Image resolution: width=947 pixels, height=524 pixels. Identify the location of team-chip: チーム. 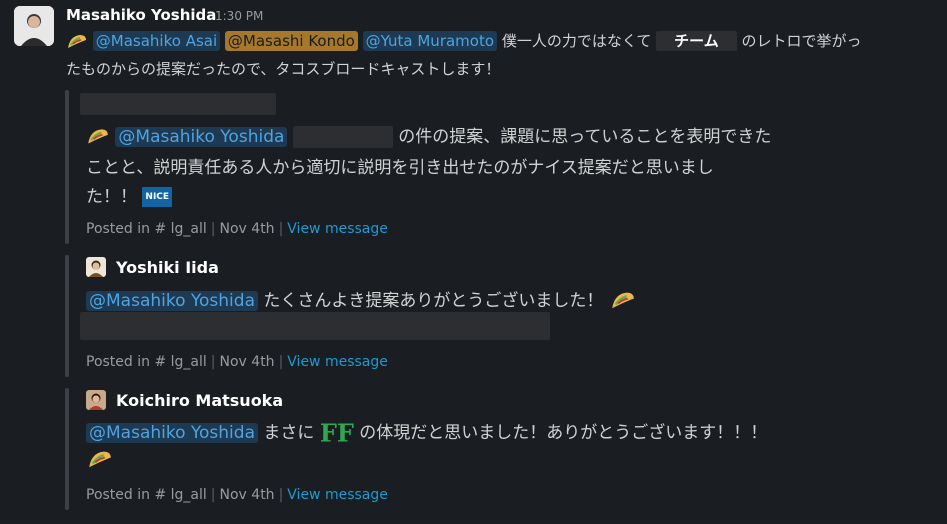
(696, 41).